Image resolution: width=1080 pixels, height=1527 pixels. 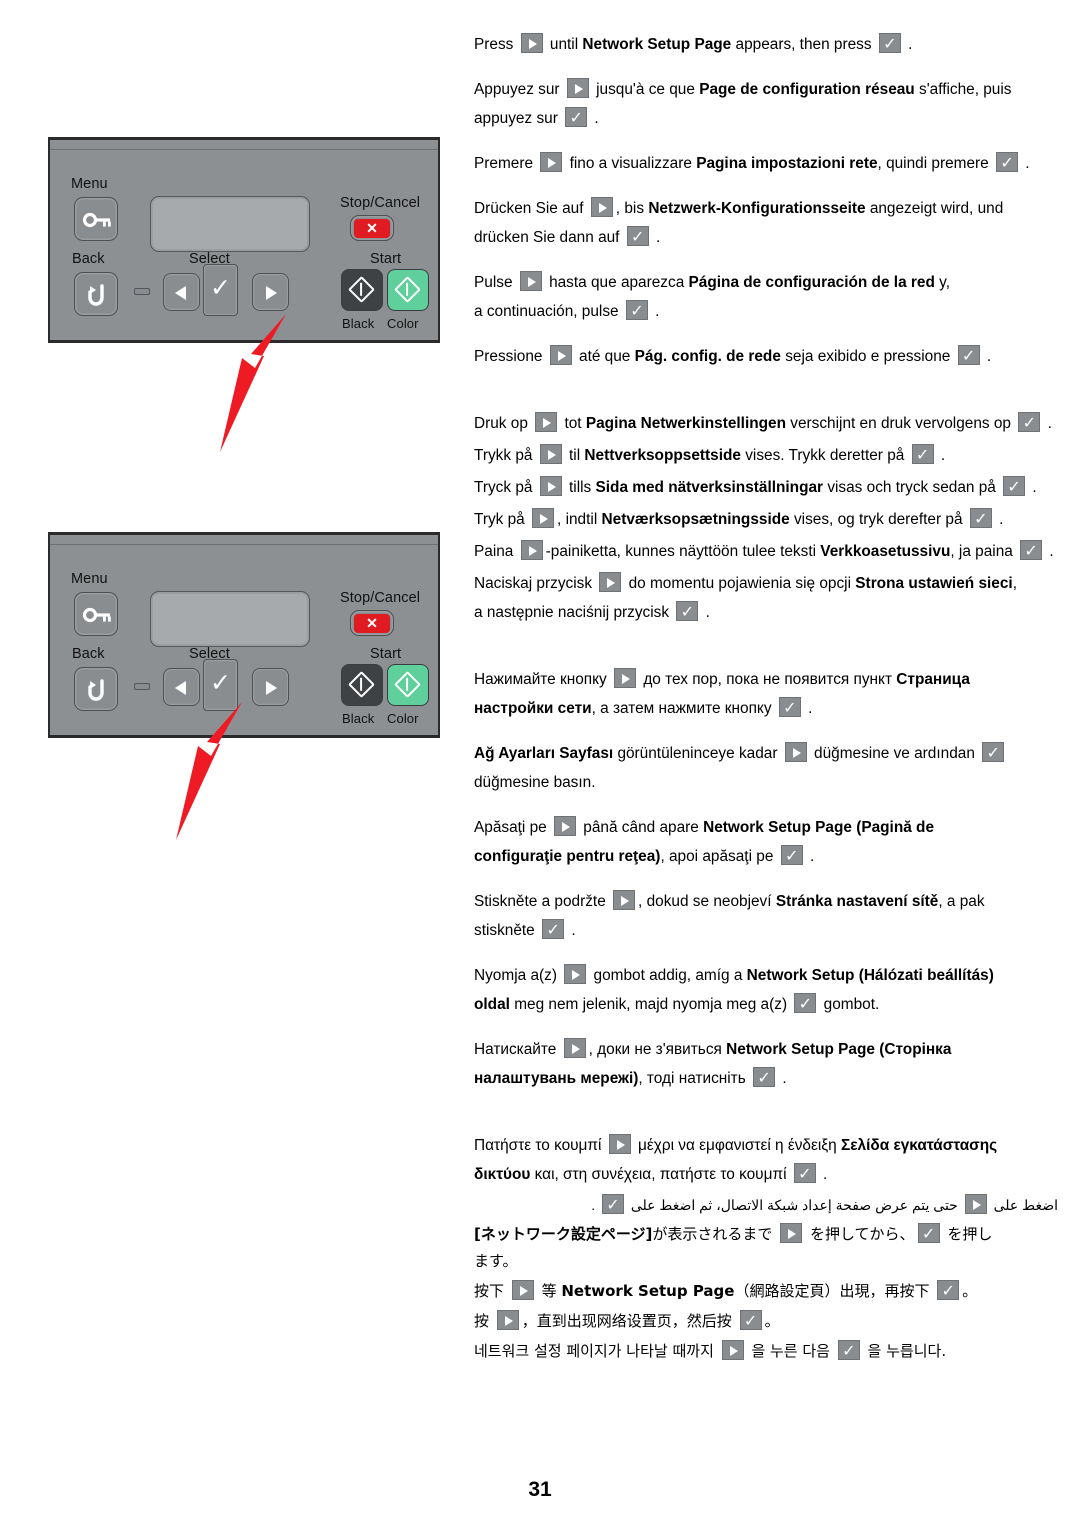 What do you see at coordinates (630, 163) in the screenshot?
I see `text-mid: fino a visualizzare` at bounding box center [630, 163].